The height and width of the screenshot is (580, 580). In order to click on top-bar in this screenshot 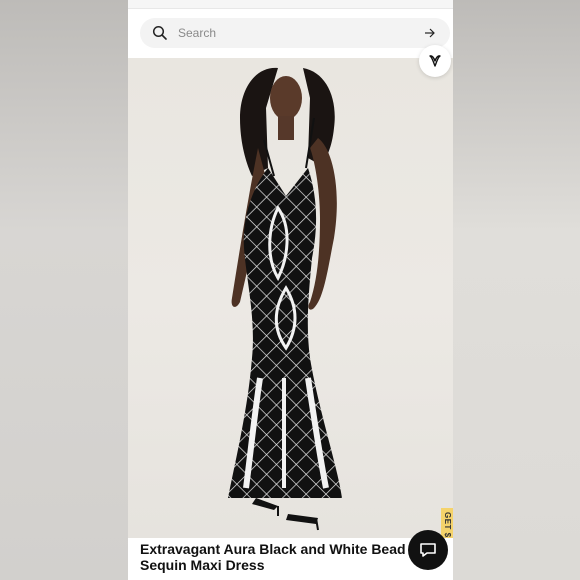, I will do `click(290, 4)`.